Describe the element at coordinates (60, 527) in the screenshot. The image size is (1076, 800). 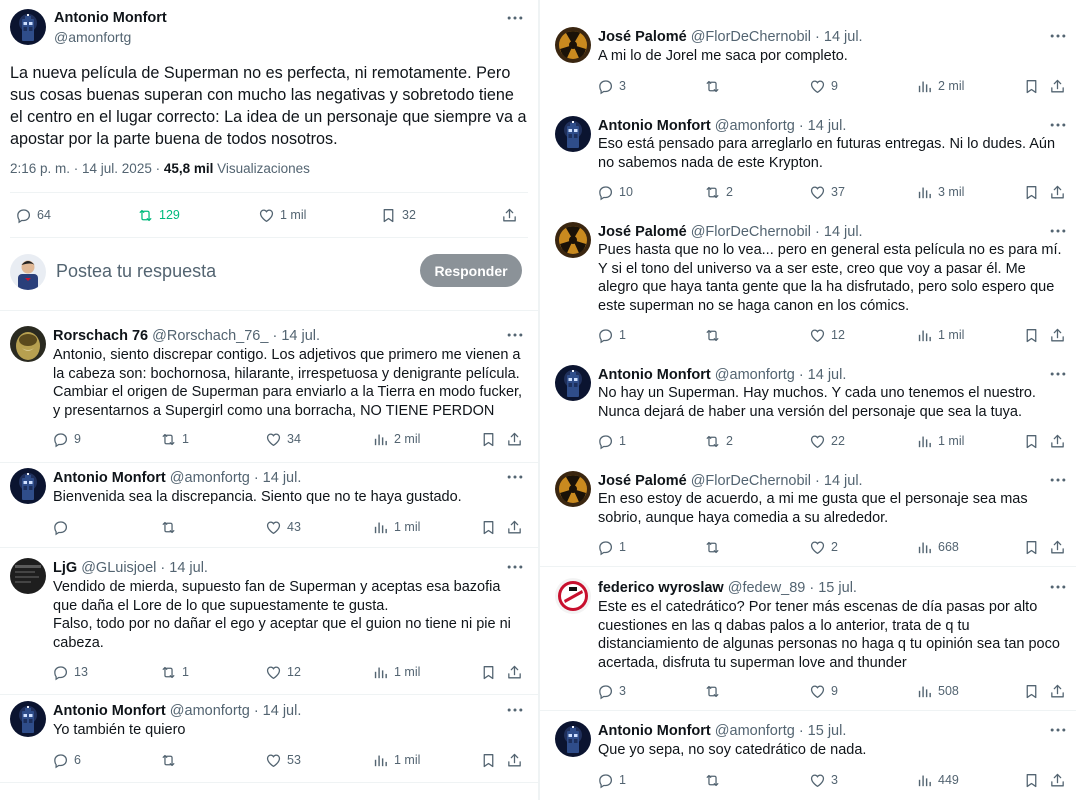
I see `reply-button` at that location.